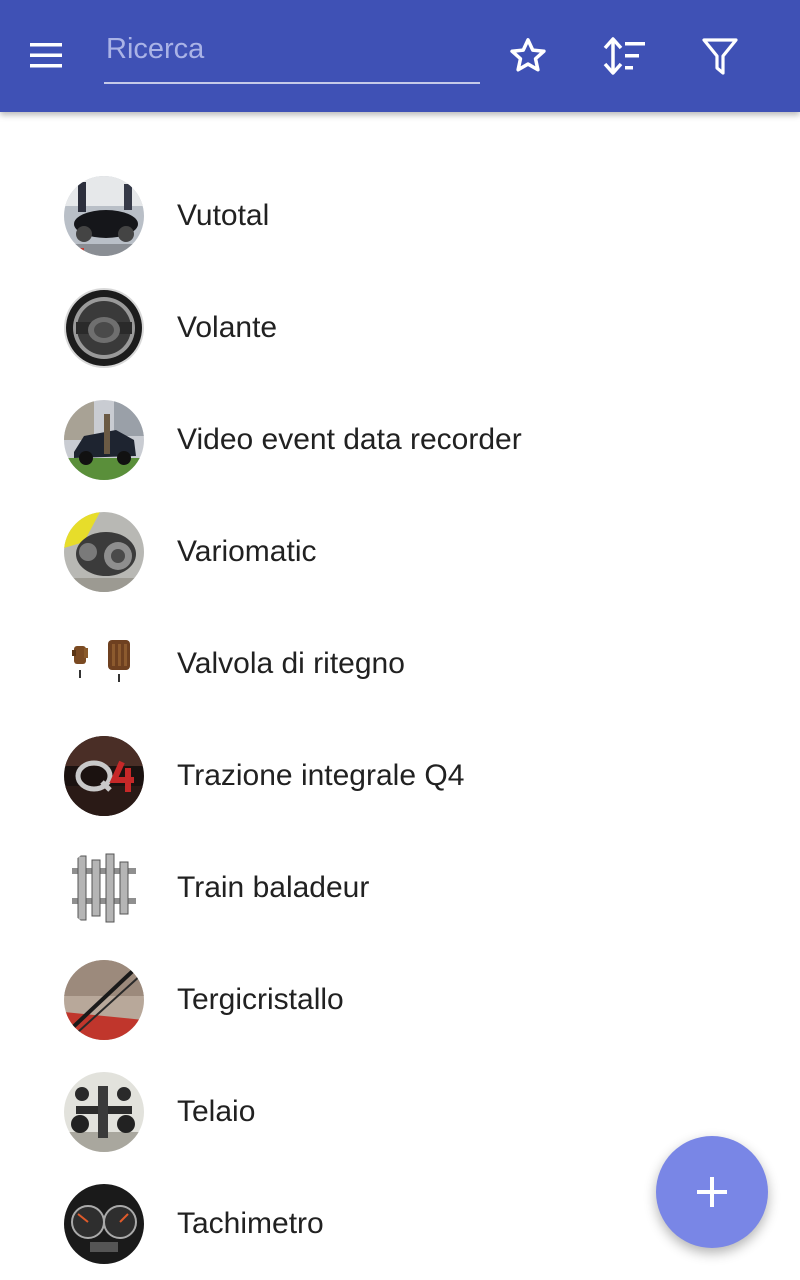 The image size is (800, 1280). I want to click on plus-icon, so click(712, 1192).